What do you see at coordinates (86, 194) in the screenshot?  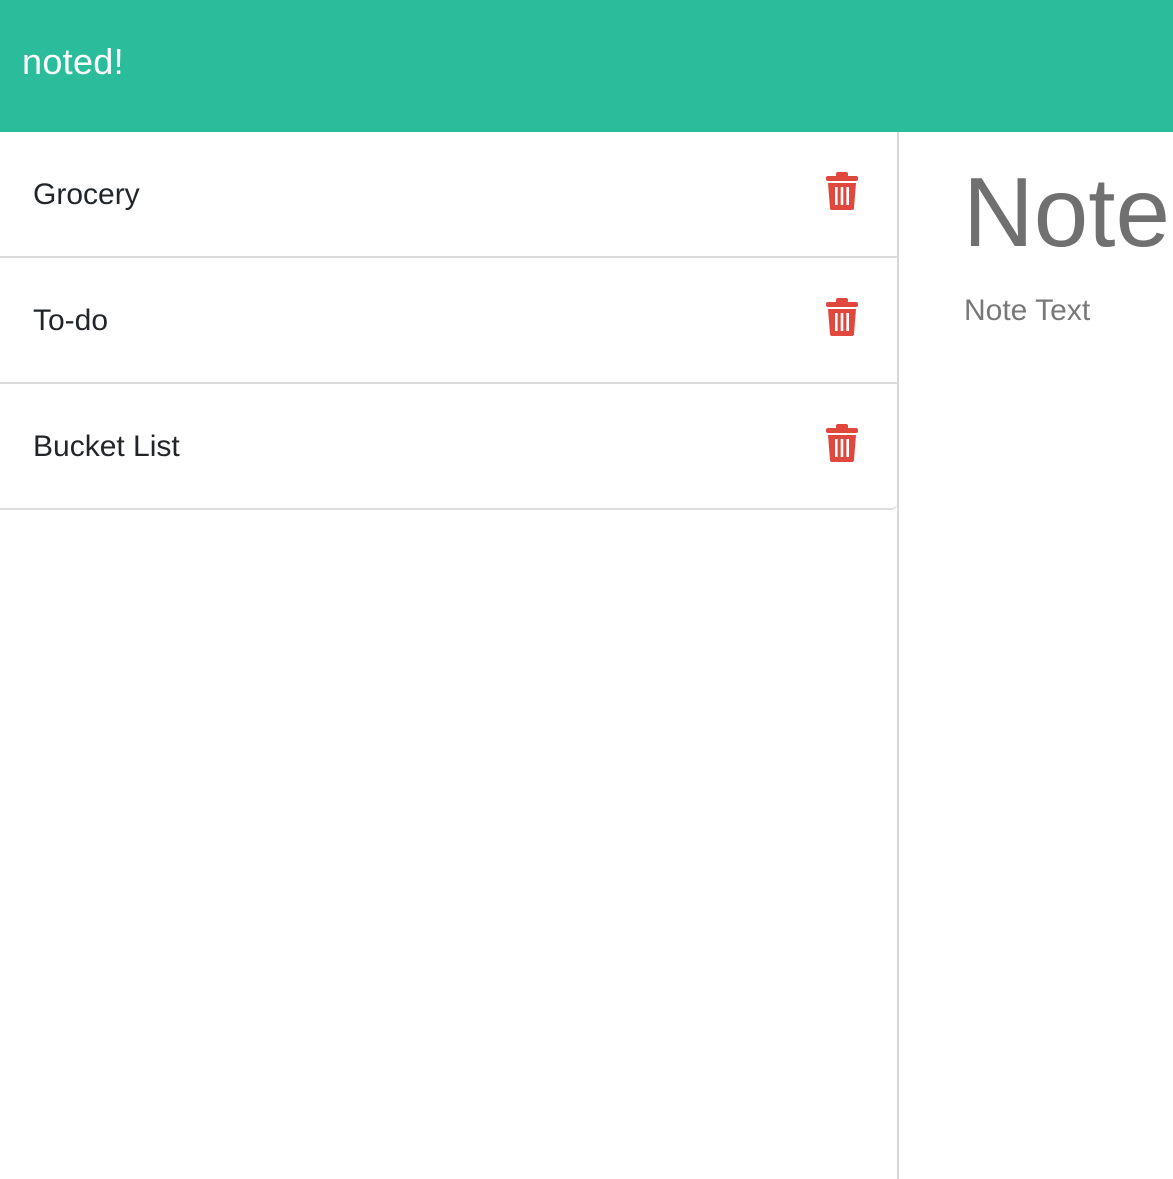 I see `note-title: Grocery` at bounding box center [86, 194].